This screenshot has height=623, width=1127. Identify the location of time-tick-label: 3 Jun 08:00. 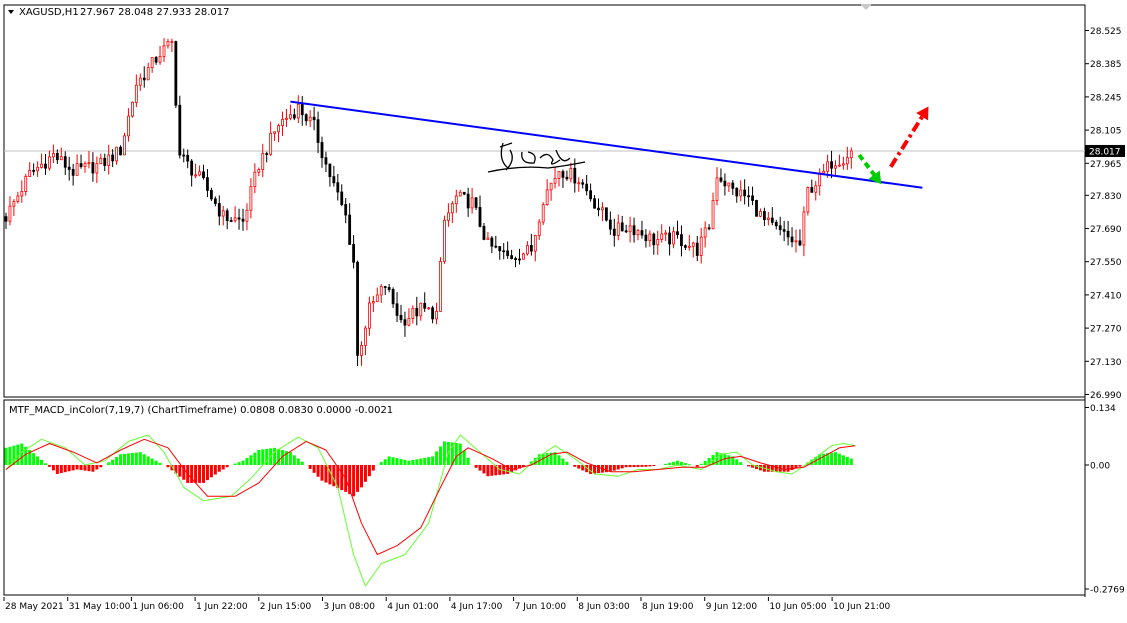
(350, 607).